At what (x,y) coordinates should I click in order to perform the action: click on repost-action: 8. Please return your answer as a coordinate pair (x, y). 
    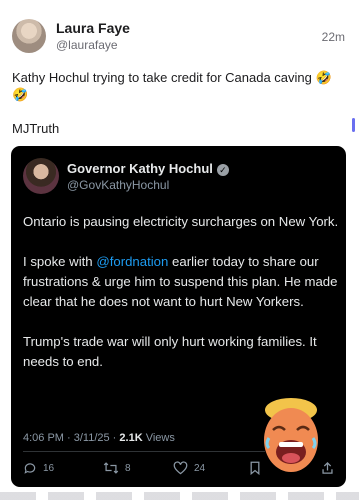
    Looking at the image, I should click on (117, 468).